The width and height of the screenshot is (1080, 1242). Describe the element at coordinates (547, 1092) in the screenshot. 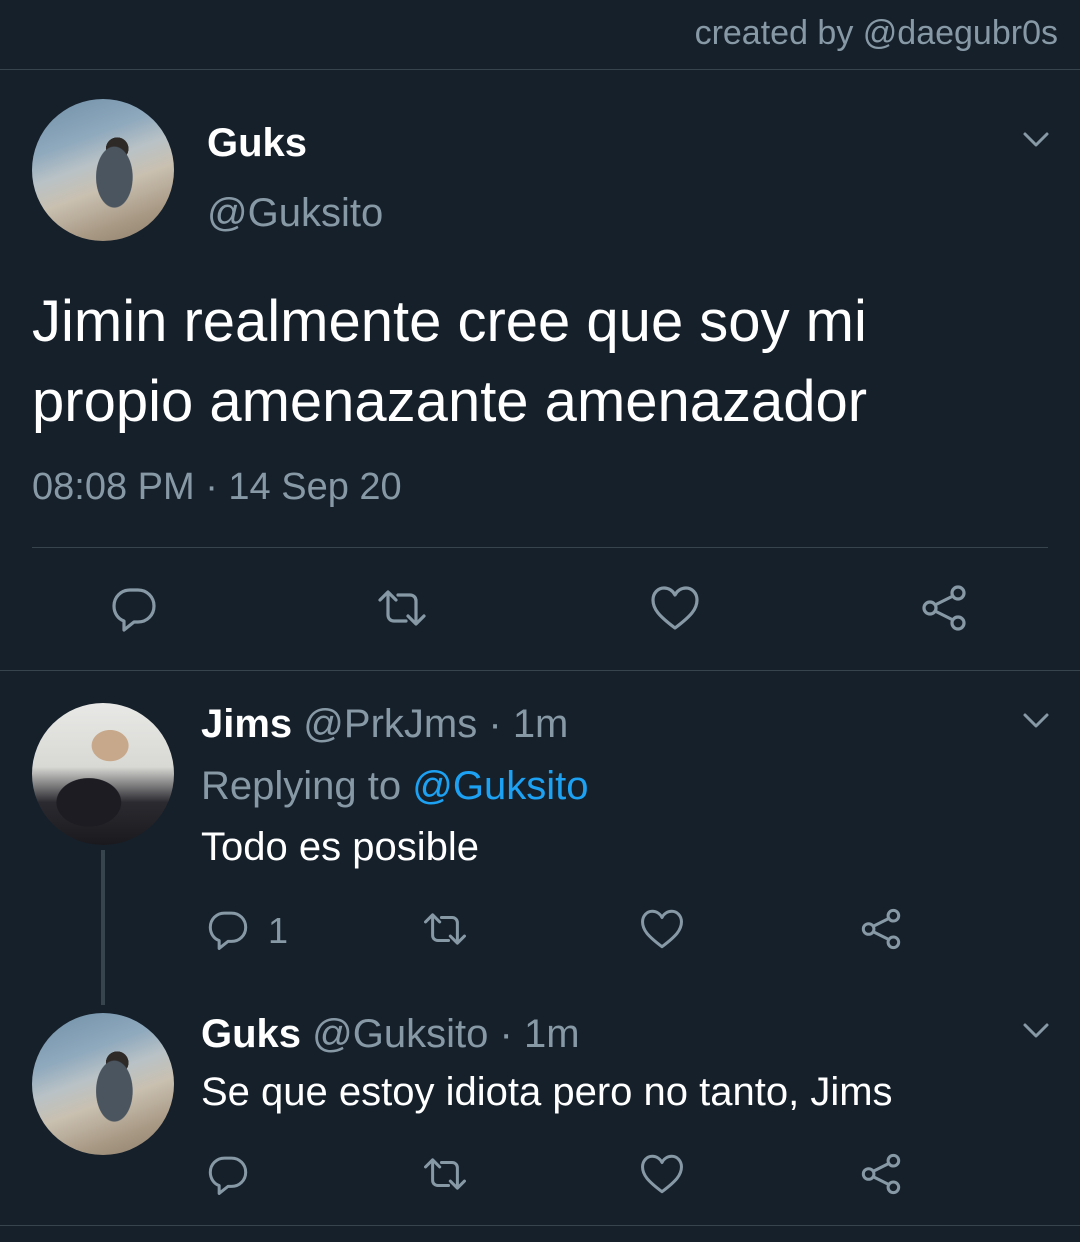

I see `reply-text: Se que estoy idiota pero no tanto, Jims` at that location.